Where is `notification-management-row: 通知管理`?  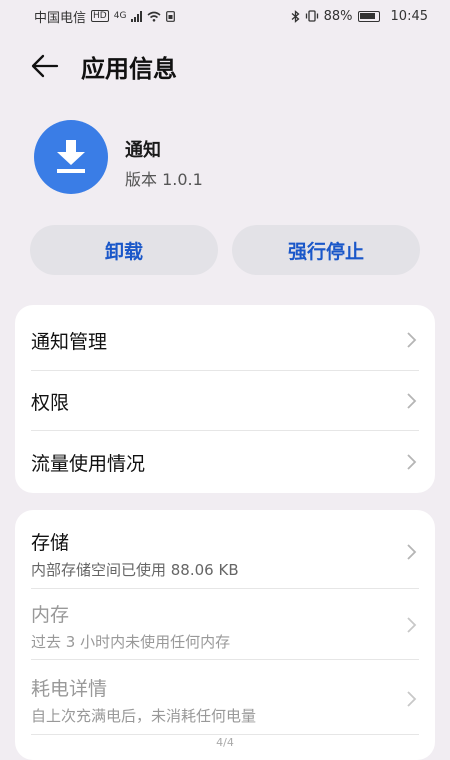 notification-management-row: 通知管理 is located at coordinates (225, 338).